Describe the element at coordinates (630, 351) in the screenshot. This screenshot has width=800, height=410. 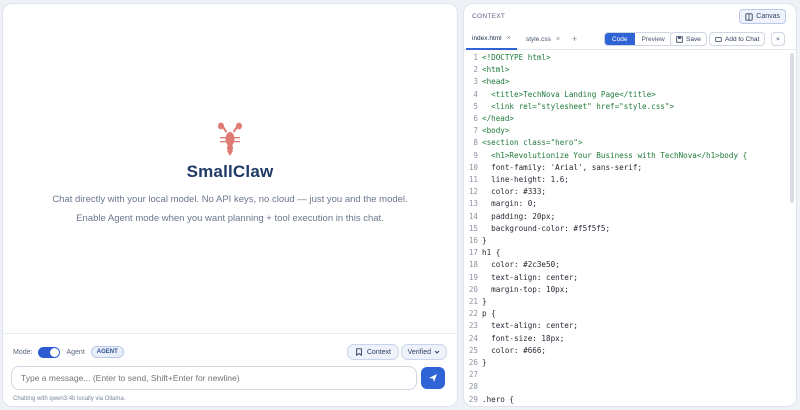
I see `code-line: 25 color: #666;` at that location.